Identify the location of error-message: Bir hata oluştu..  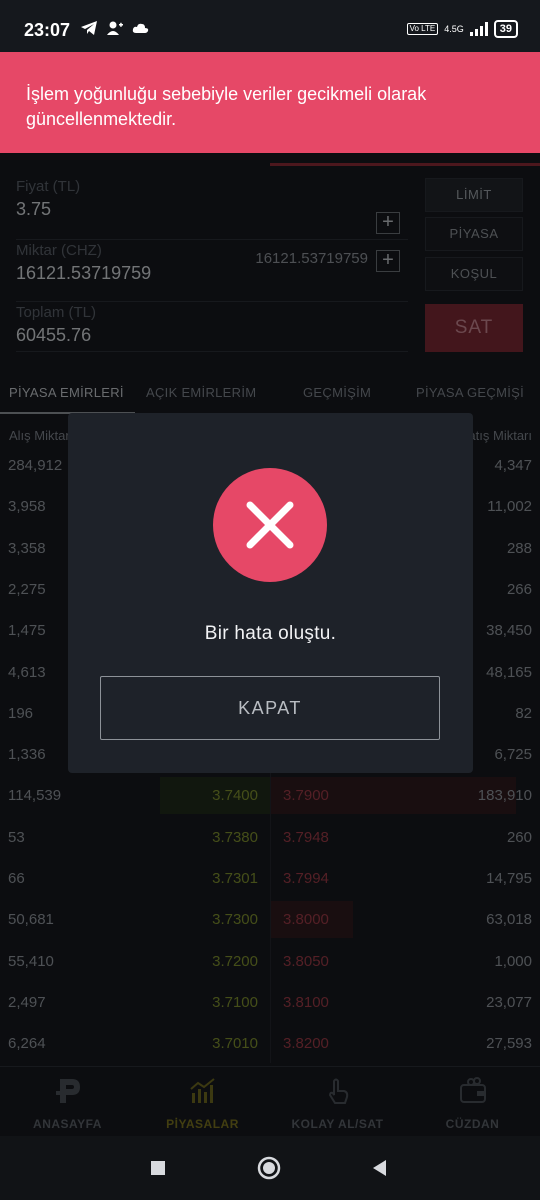
(270, 633).